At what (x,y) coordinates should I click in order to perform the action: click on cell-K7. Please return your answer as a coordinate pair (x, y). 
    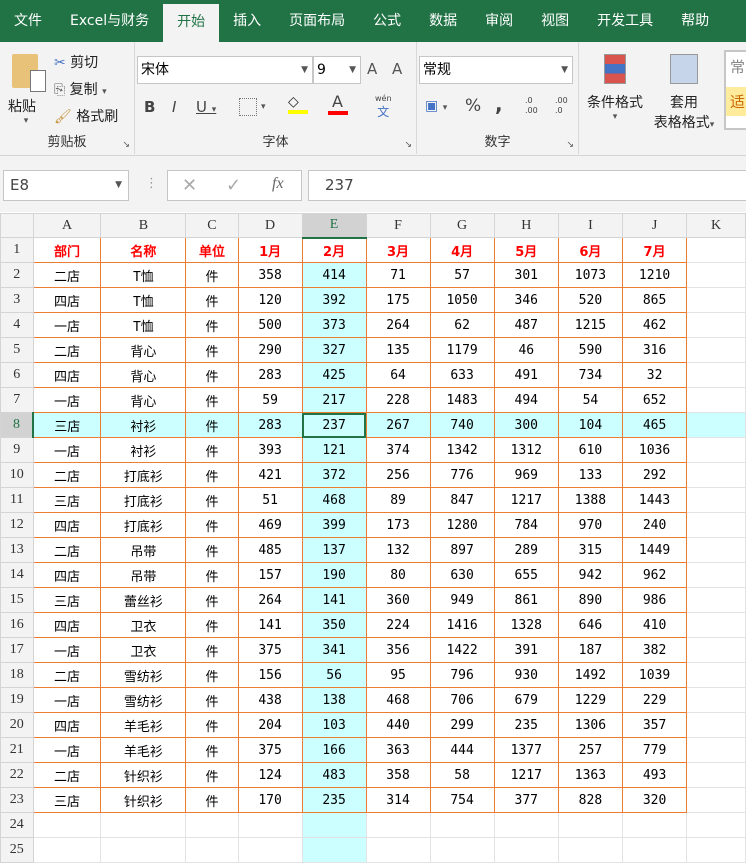
    Looking at the image, I should click on (716, 400).